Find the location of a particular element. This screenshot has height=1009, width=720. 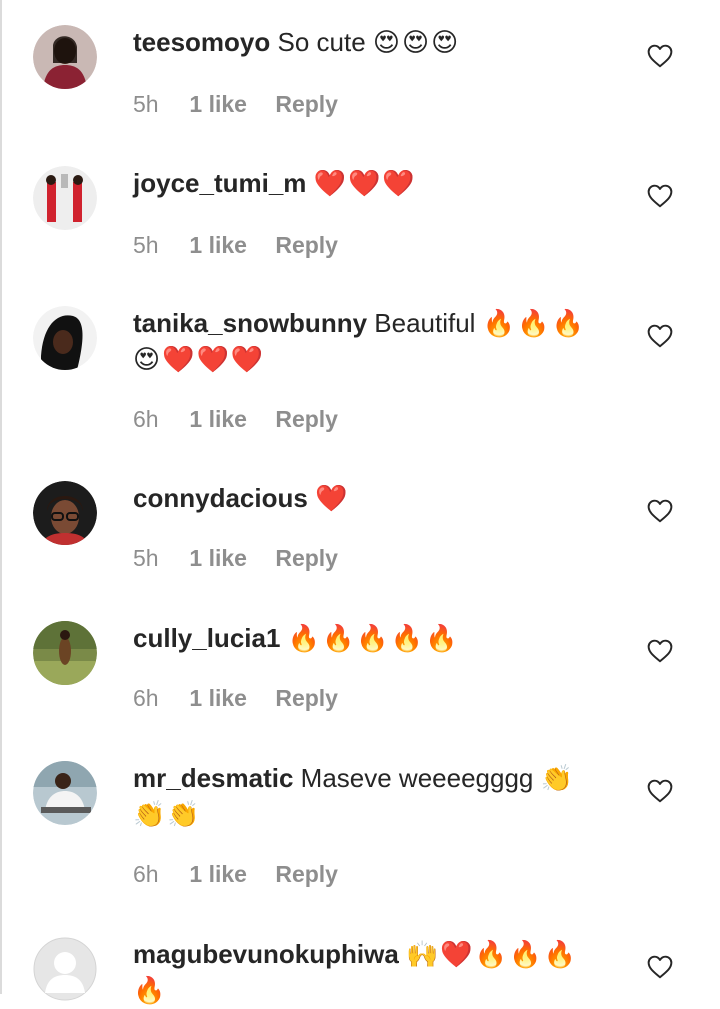

comment-emoji: 🔥🔥🔥🔥🔥 is located at coordinates (373, 639).